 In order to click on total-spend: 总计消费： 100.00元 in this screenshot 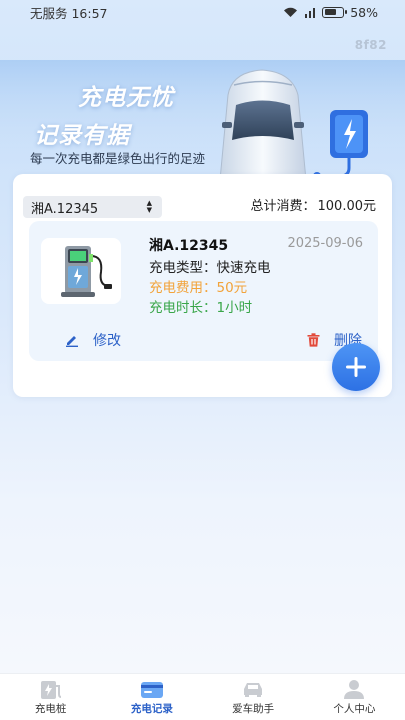, I will do `click(313, 204)`.